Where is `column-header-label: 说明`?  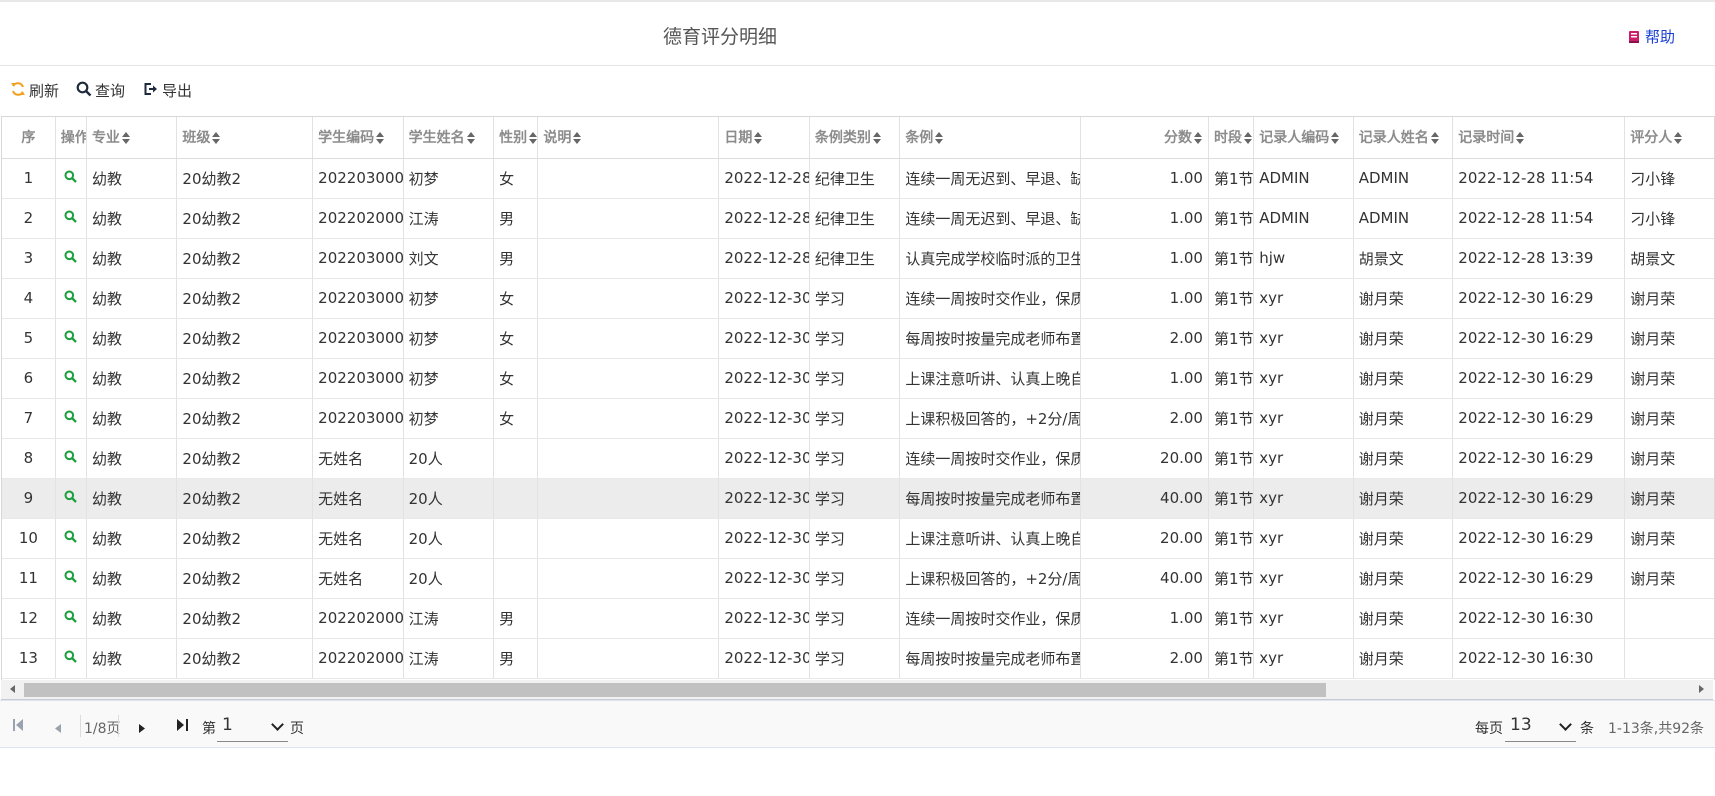 column-header-label: 说明 is located at coordinates (557, 138).